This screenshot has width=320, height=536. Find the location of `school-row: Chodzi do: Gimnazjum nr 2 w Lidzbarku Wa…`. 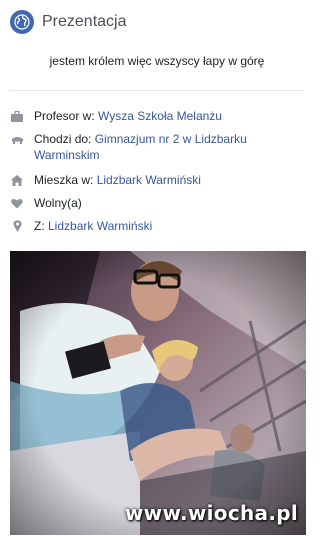

school-row: Chodzi do: Gimnazjum nr 2 w Lidzbarku Wa… is located at coordinates (158, 147).